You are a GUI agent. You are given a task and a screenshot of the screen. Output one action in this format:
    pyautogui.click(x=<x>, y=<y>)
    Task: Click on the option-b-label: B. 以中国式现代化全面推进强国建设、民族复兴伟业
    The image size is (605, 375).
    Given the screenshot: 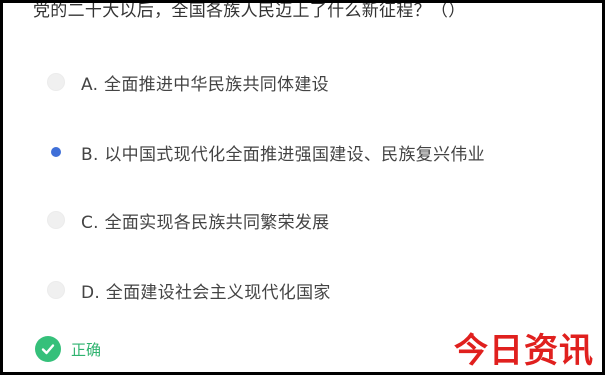 What is the action you would take?
    pyautogui.click(x=283, y=154)
    